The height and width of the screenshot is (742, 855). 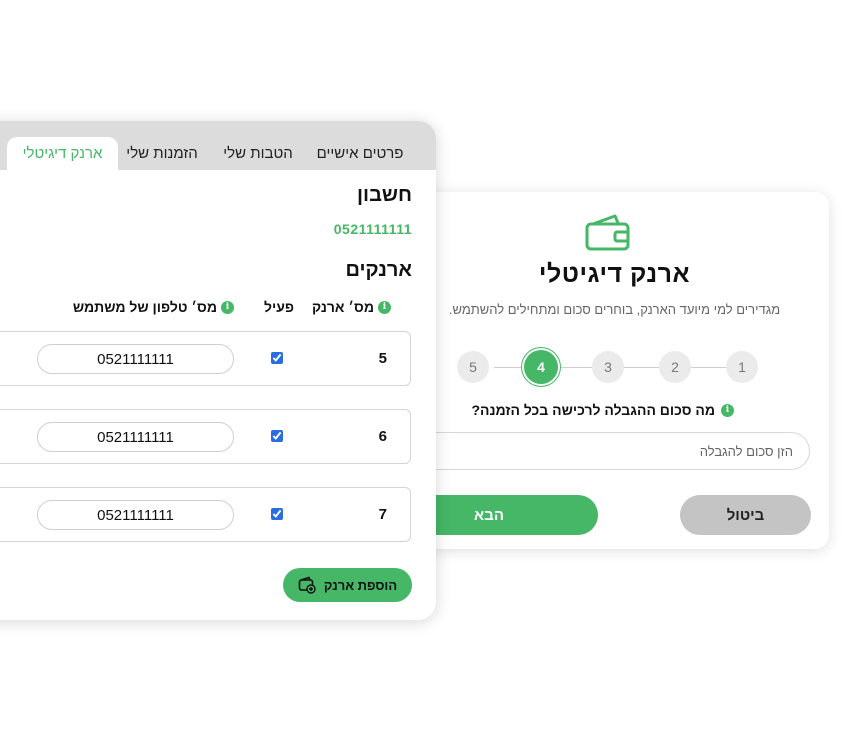 What do you see at coordinates (382, 514) in the screenshot?
I see `wallet-number: 7` at bounding box center [382, 514].